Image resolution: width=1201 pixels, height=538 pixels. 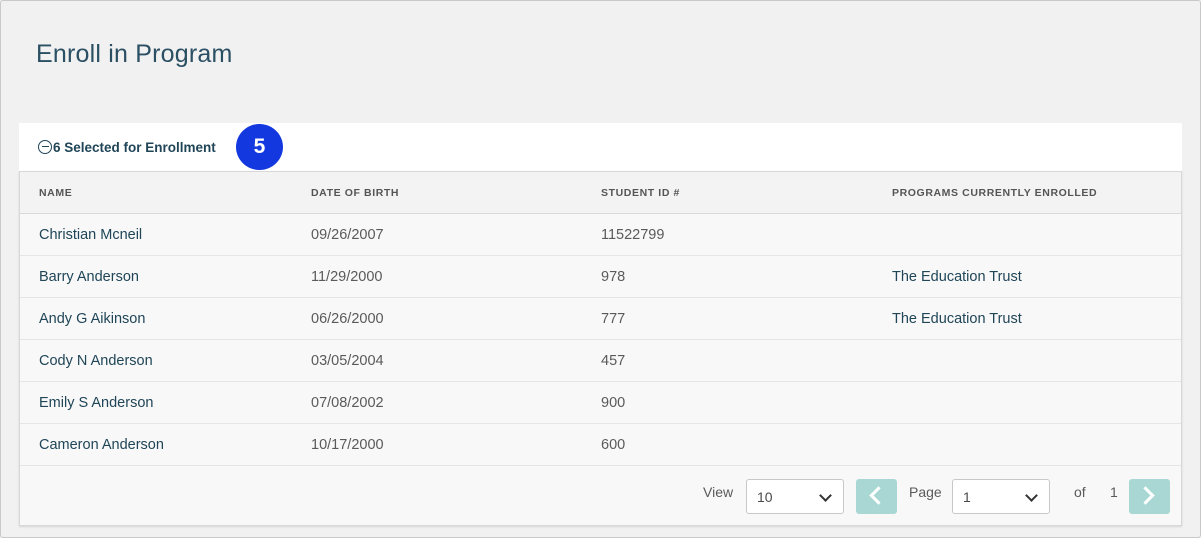 What do you see at coordinates (718, 492) in the screenshot?
I see `view-label: View` at bounding box center [718, 492].